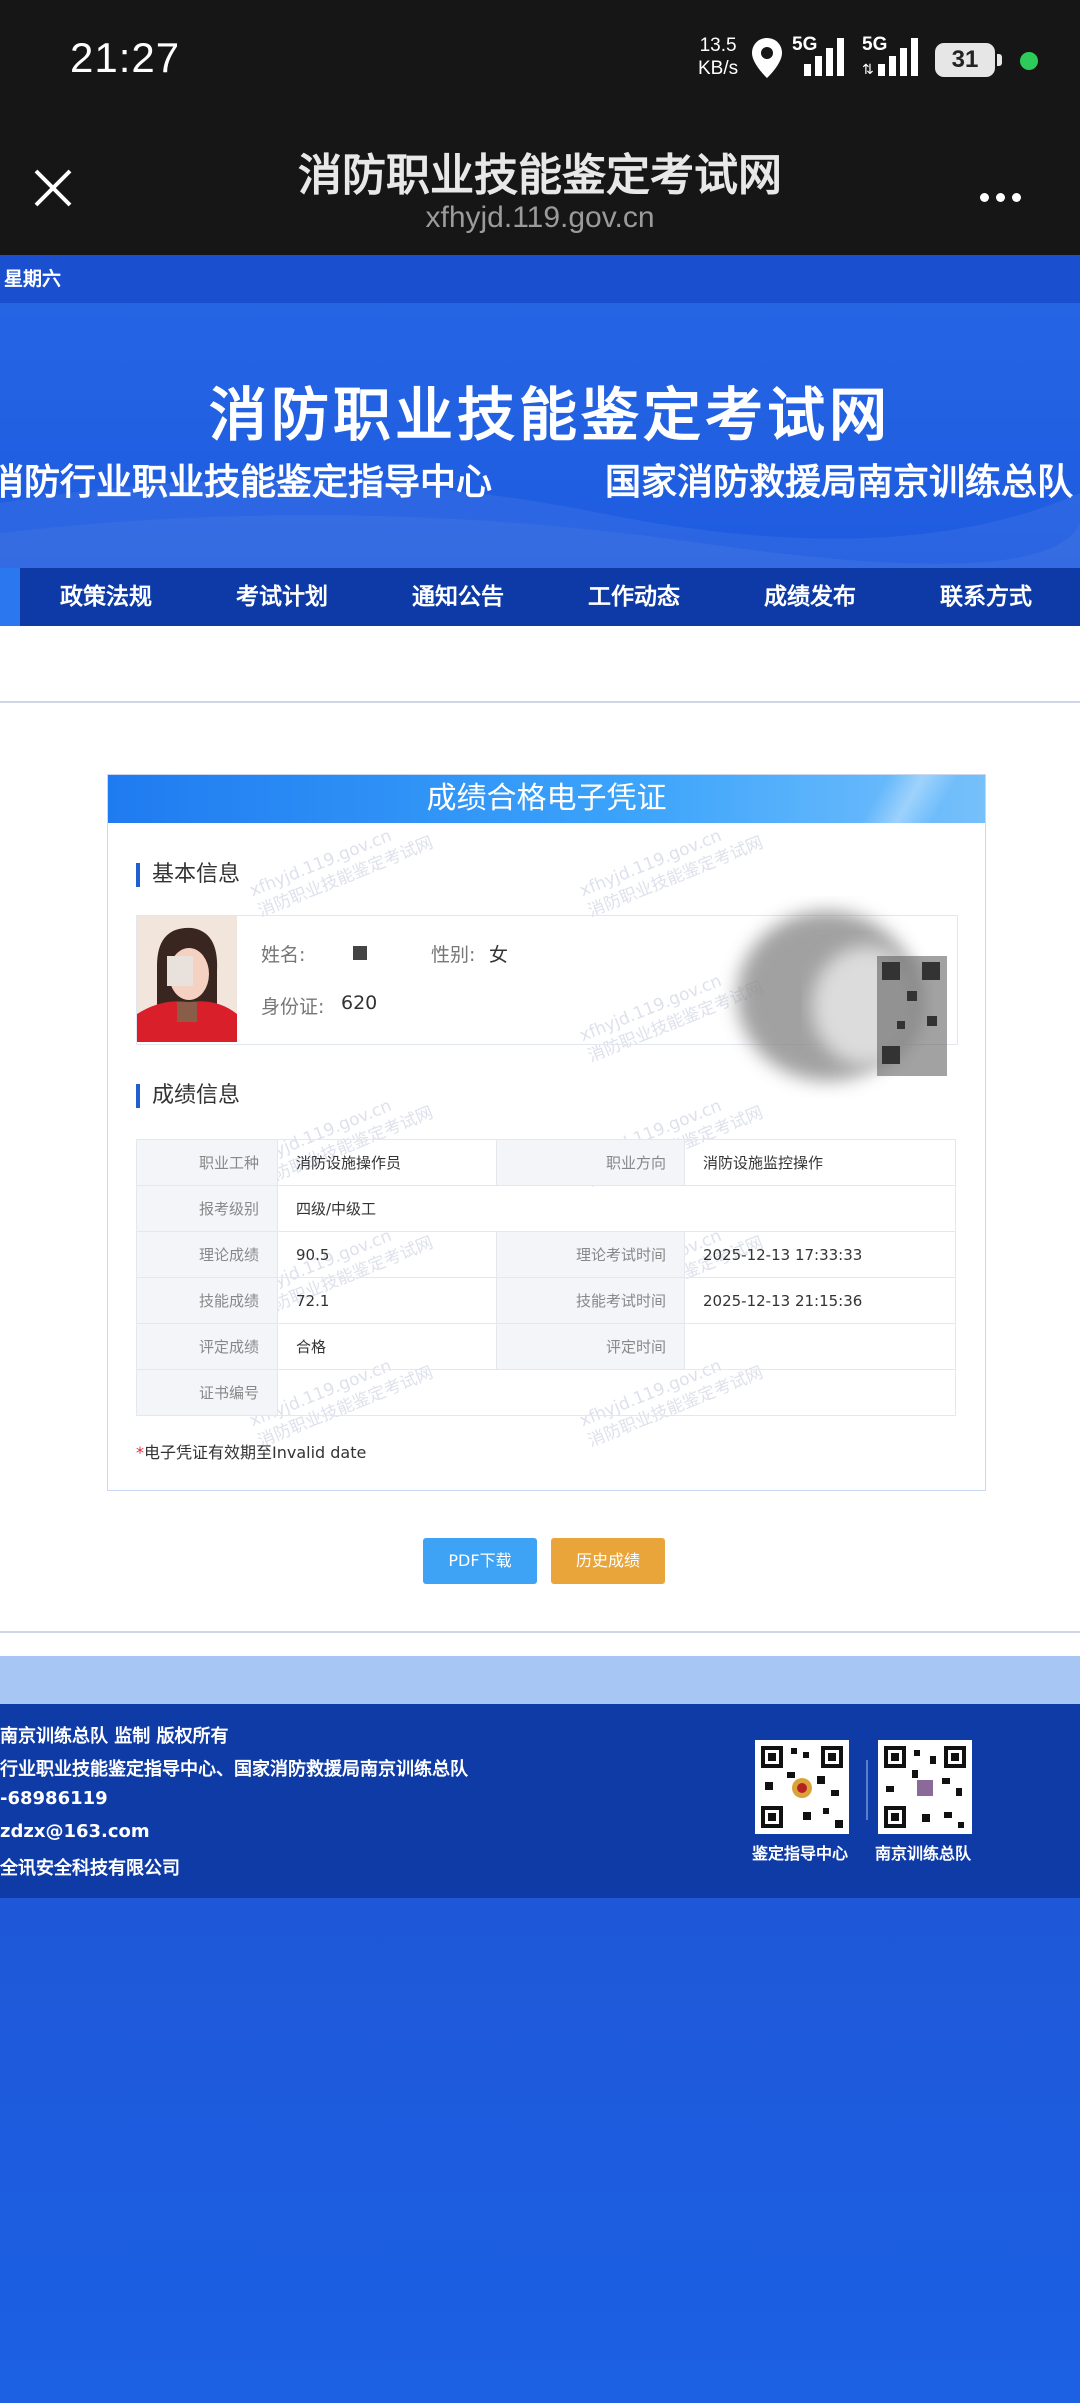 This screenshot has height=2403, width=1080. I want to click on table-row: 职业工种 消防设施操作员 职业方向 消防设施监控操作, so click(546, 1162).